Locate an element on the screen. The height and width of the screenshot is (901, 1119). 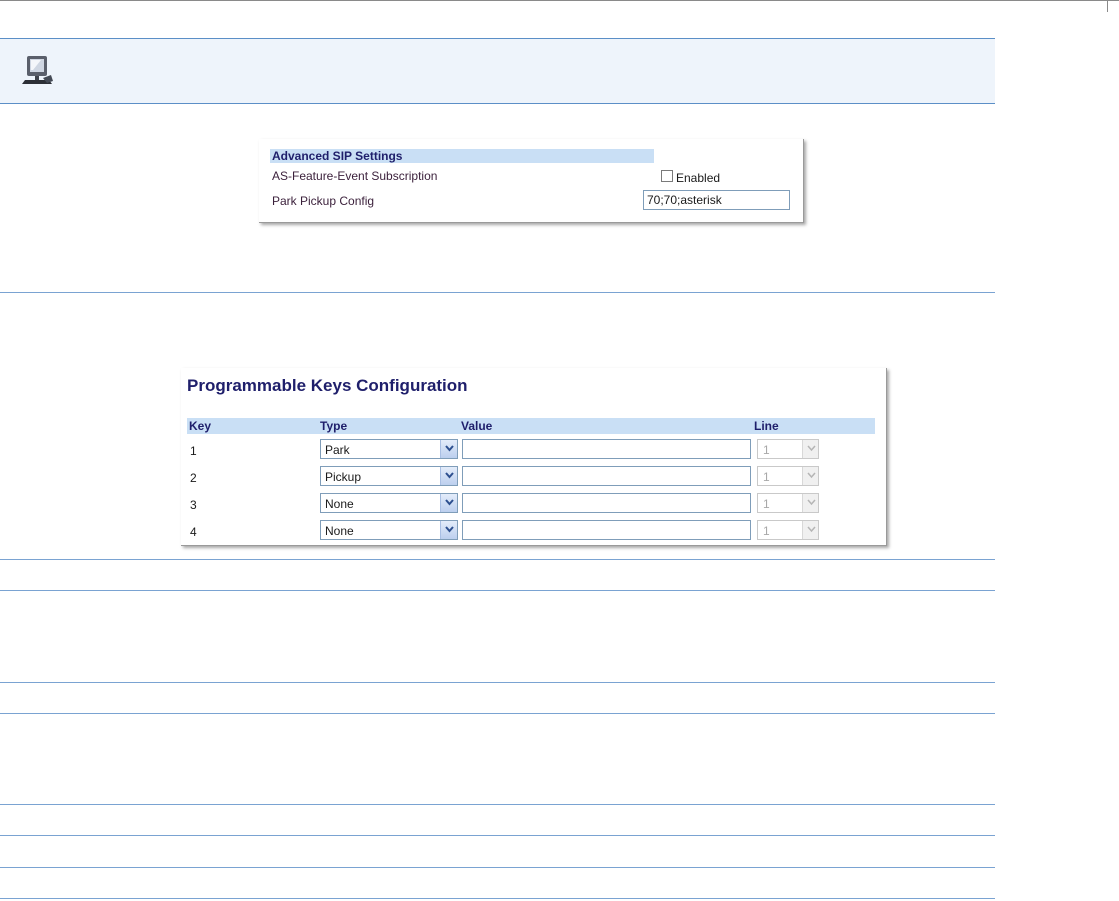
header-band is located at coordinates (497, 71).